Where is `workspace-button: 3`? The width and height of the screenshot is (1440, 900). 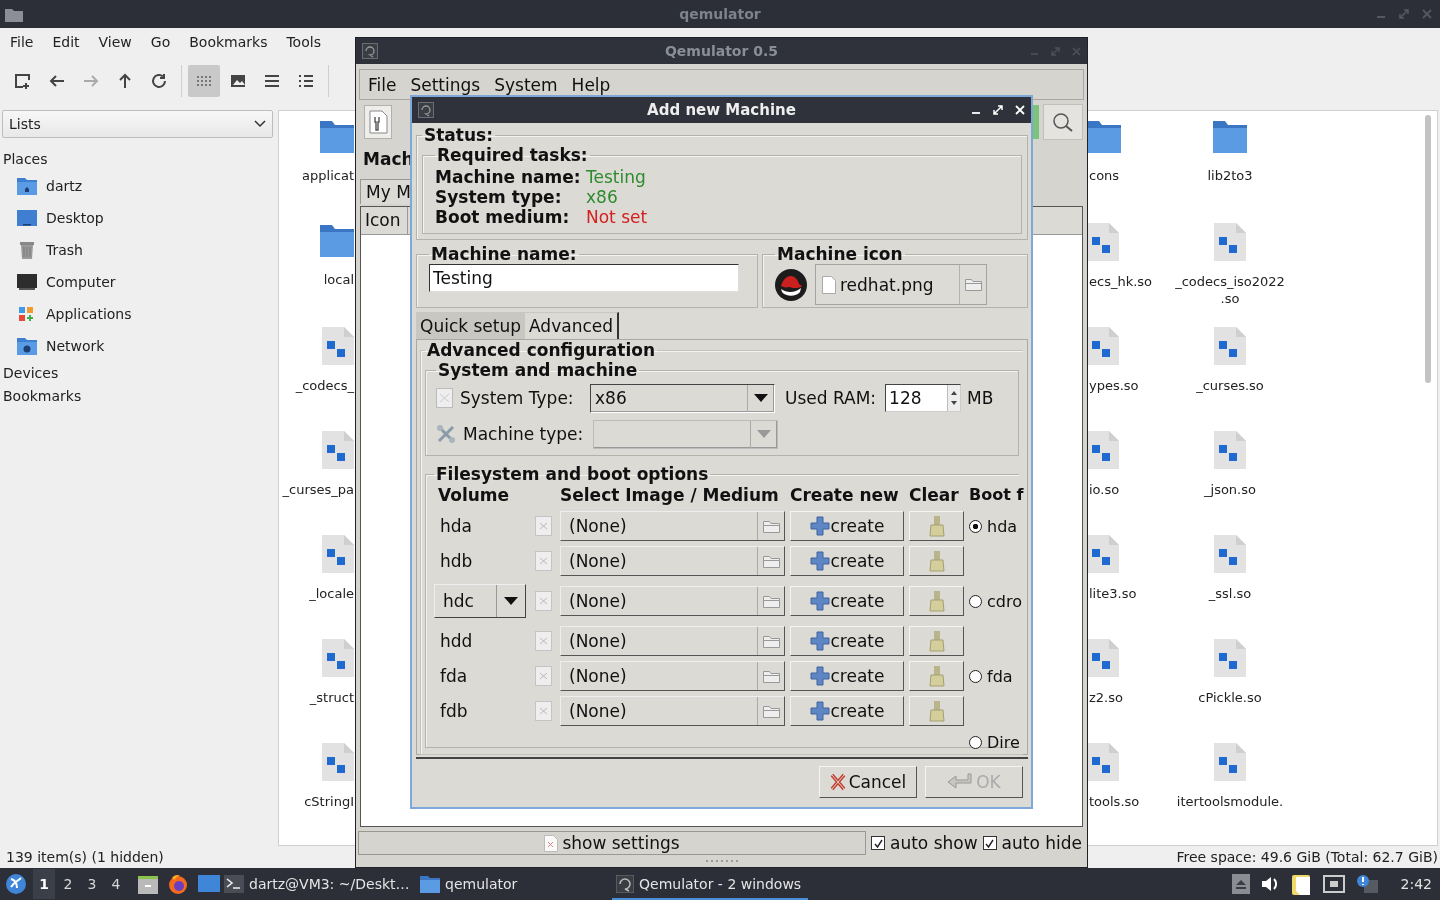 workspace-button: 3 is located at coordinates (92, 884).